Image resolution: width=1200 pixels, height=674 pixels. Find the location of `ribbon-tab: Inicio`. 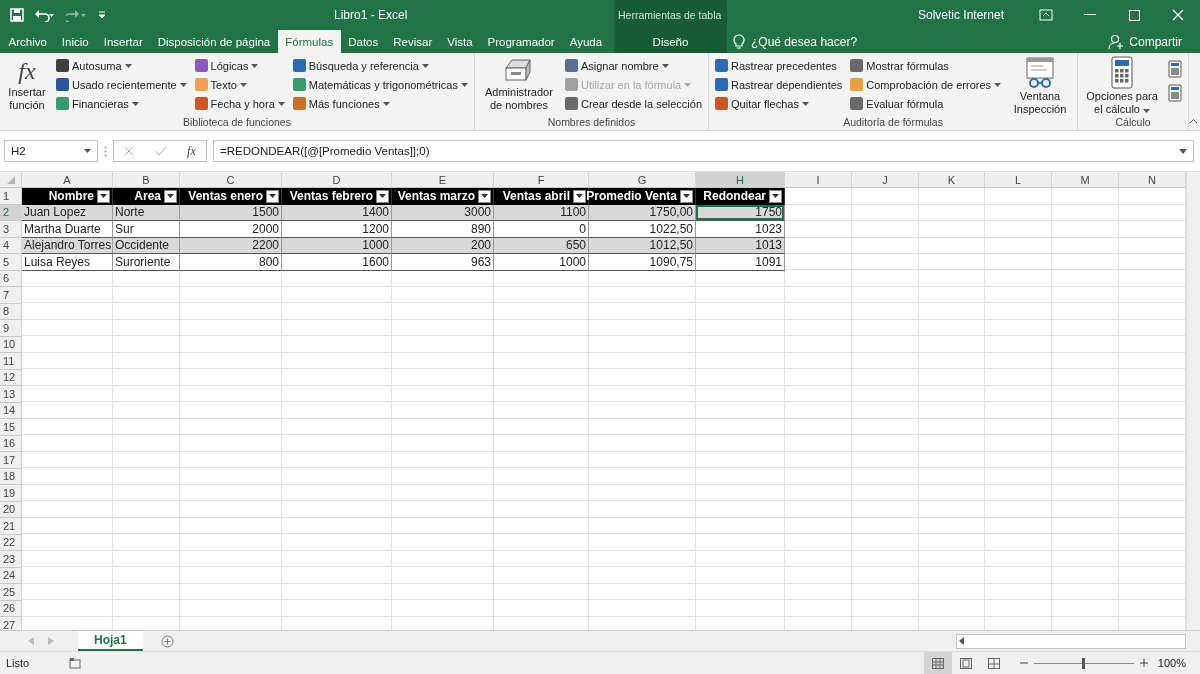

ribbon-tab: Inicio is located at coordinates (75, 41).